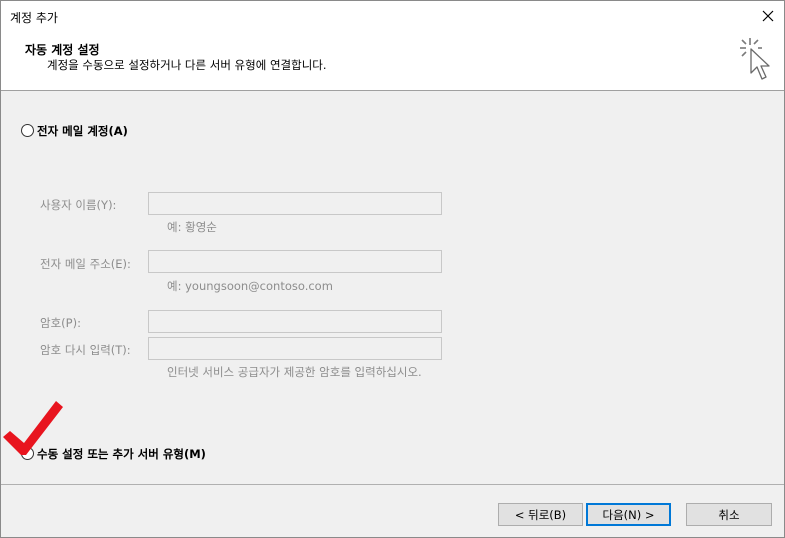  I want to click on close-icon, so click(768, 16).